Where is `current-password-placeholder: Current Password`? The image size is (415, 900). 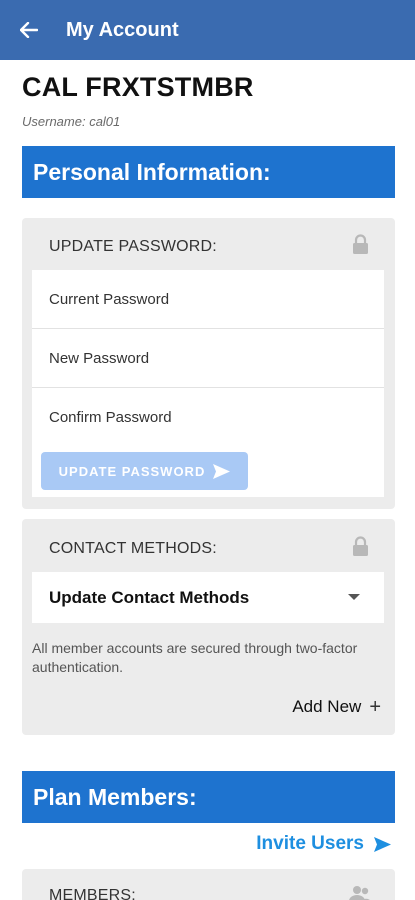 current-password-placeholder: Current Password is located at coordinates (109, 299).